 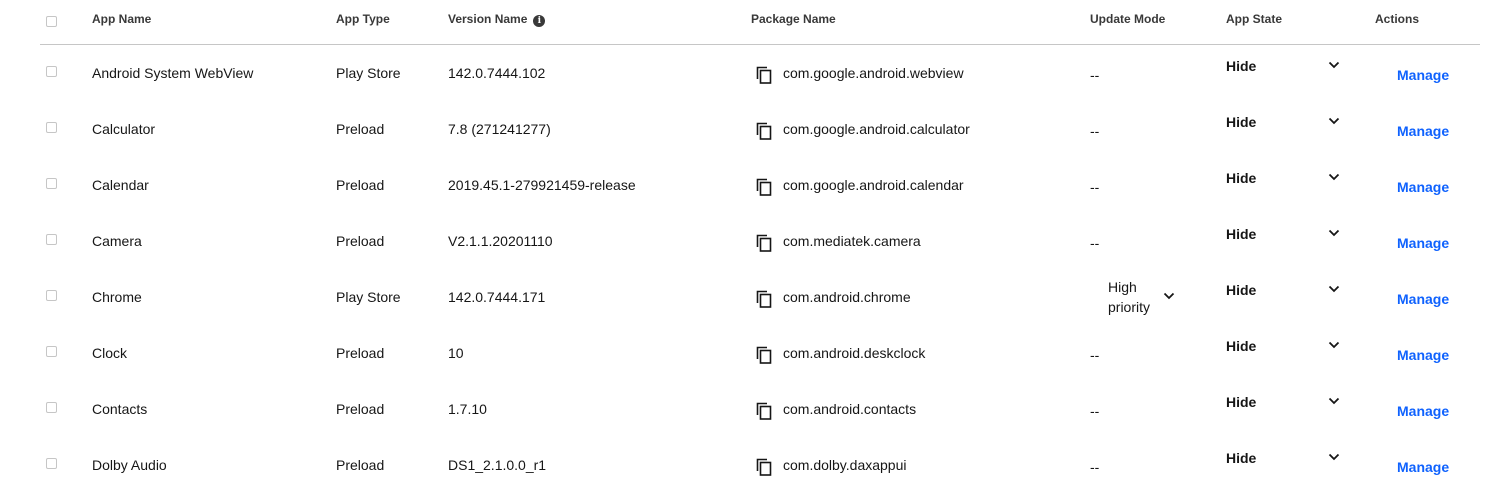 What do you see at coordinates (497, 297) in the screenshot?
I see `version-name: 142.0.7444.171` at bounding box center [497, 297].